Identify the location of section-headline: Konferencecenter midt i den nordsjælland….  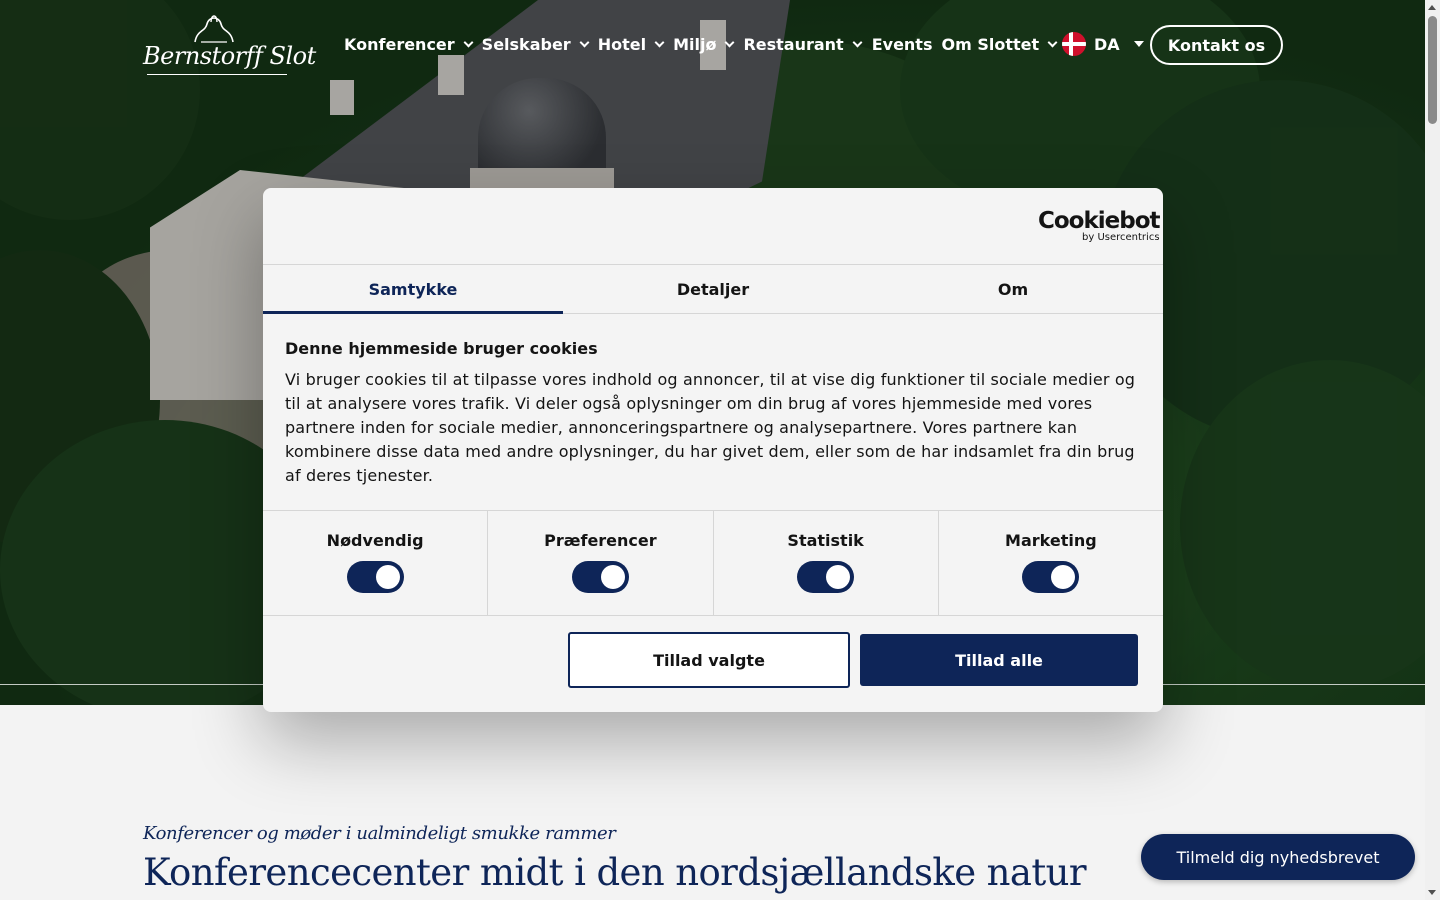
(615, 872).